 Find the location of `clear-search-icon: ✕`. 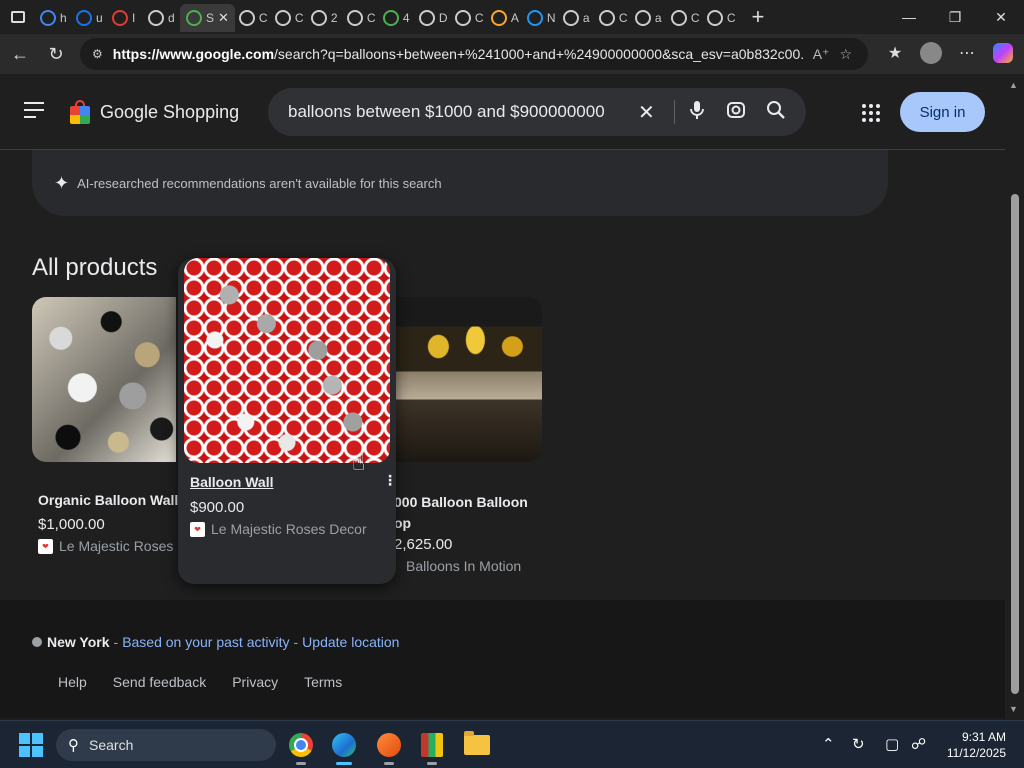

clear-search-icon: ✕ is located at coordinates (646, 112).